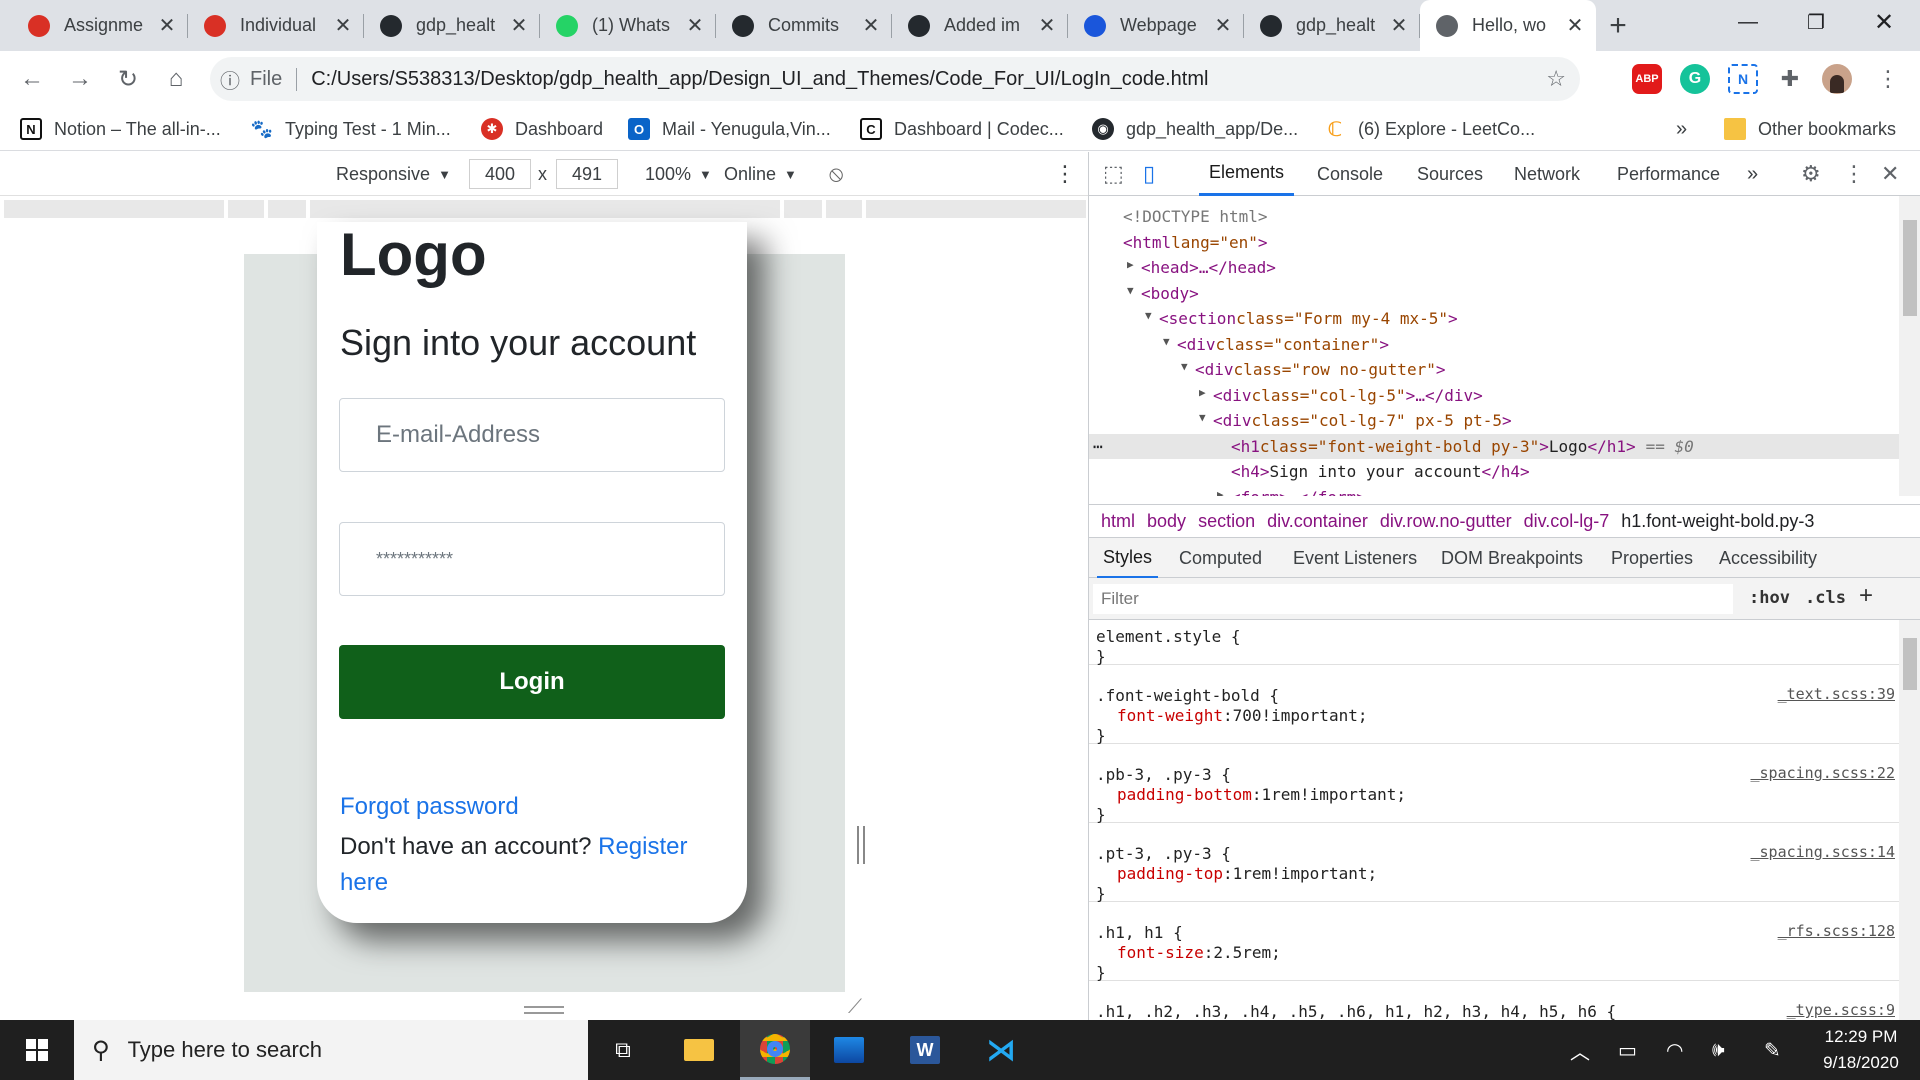  Describe the element at coordinates (1494, 267) in the screenshot. I see `dom-node-row: ▶ < head > …</head>` at that location.